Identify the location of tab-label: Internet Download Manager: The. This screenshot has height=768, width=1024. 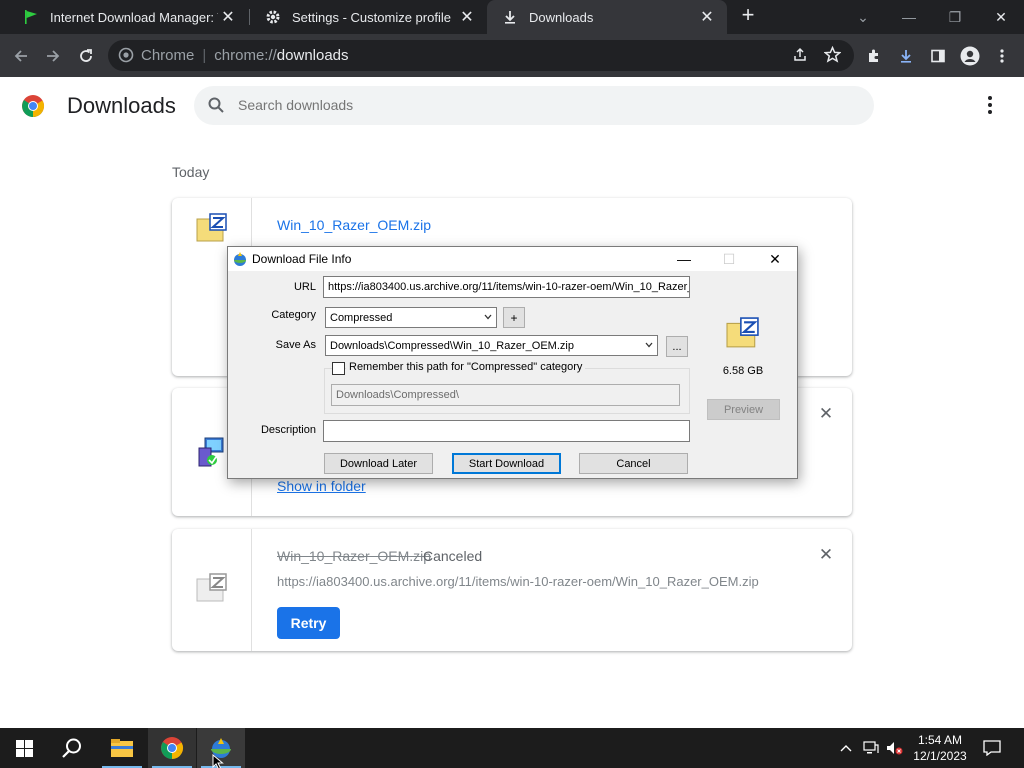
(134, 17).